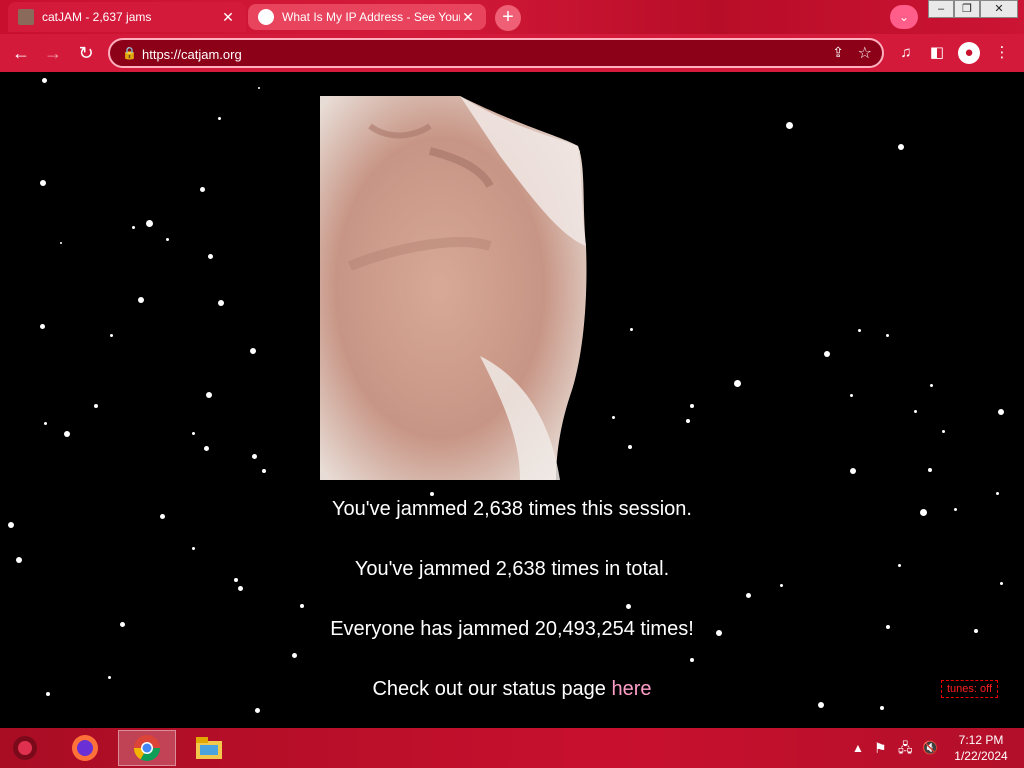 This screenshot has height=768, width=1024. I want to click on profile-avatar-icon: ●, so click(969, 53).